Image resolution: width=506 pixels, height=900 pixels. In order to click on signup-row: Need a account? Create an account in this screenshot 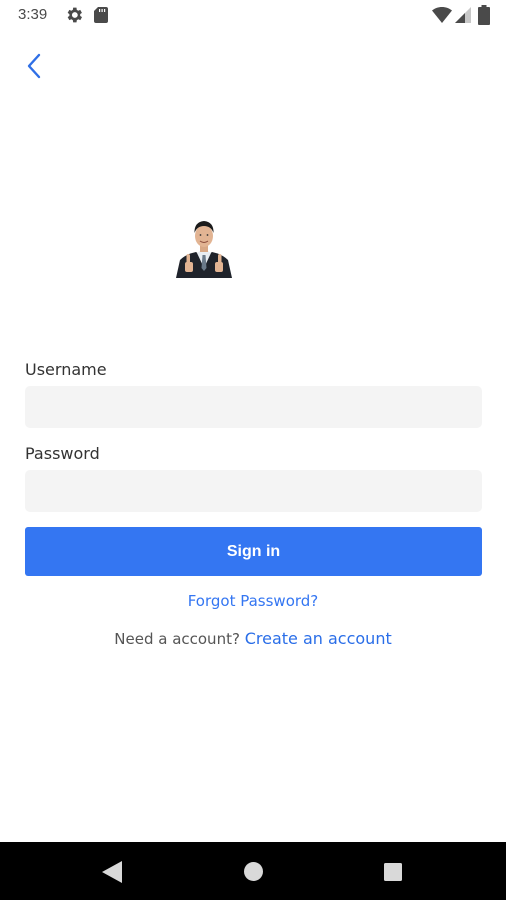, I will do `click(253, 638)`.